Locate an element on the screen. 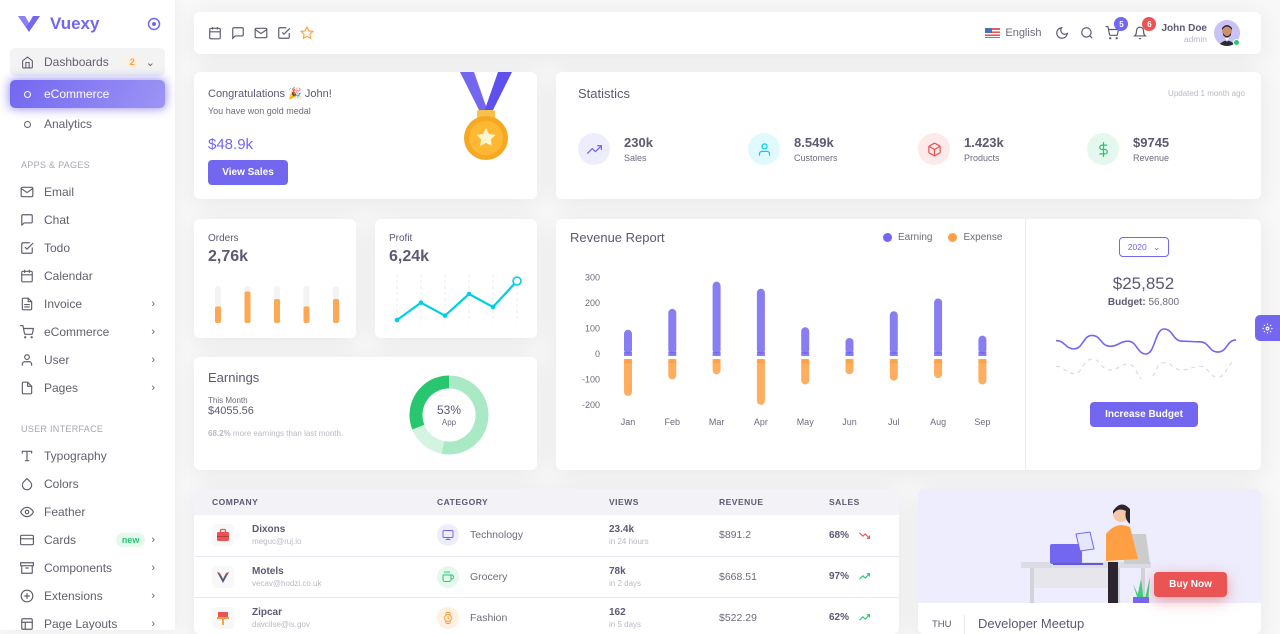 The width and height of the screenshot is (1280, 634). year-select: 2020 ⌄ is located at coordinates (1144, 247).